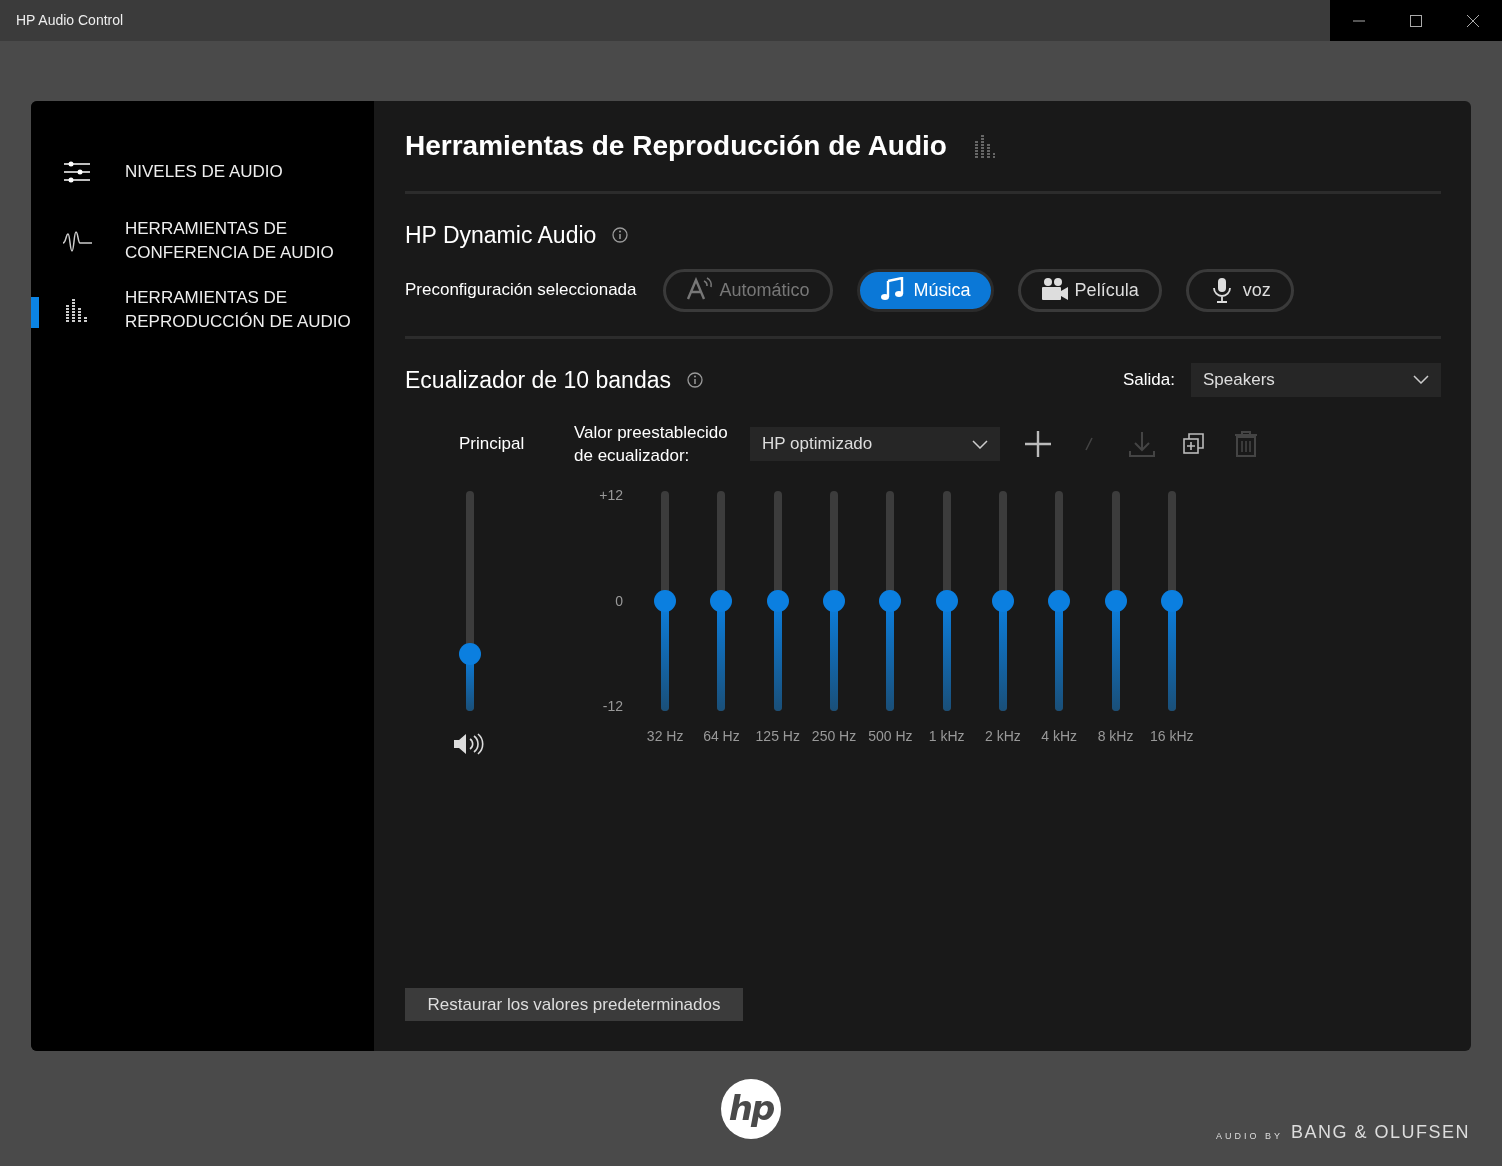  What do you see at coordinates (501, 235) in the screenshot?
I see `section-title: HP Dynamic Audio` at bounding box center [501, 235].